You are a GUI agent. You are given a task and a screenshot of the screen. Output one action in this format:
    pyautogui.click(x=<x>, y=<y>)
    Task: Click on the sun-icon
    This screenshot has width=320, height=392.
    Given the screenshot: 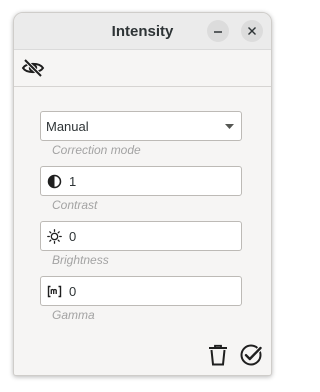 What is the action you would take?
    pyautogui.click(x=54, y=236)
    